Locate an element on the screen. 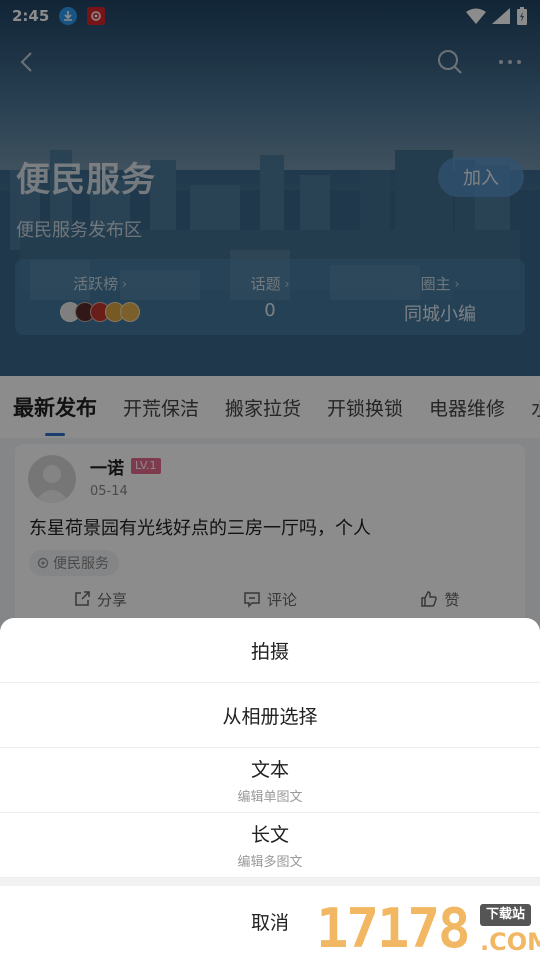 The image size is (540, 960). action-long-article: 长文 编辑多图文 is located at coordinates (270, 845).